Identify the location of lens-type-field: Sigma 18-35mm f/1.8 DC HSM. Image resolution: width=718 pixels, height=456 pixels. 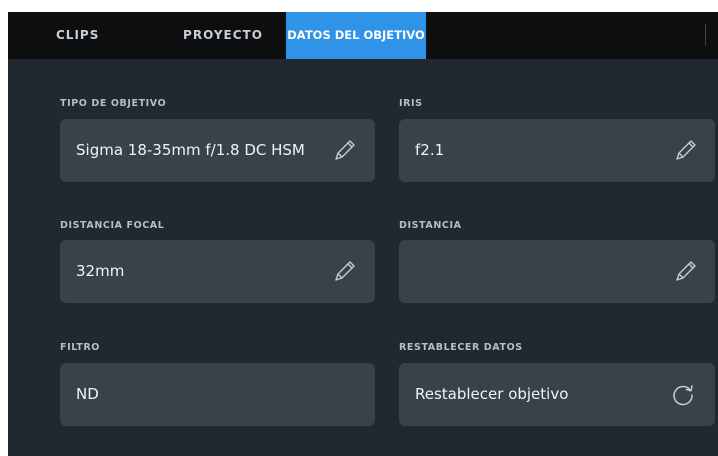
(217, 150).